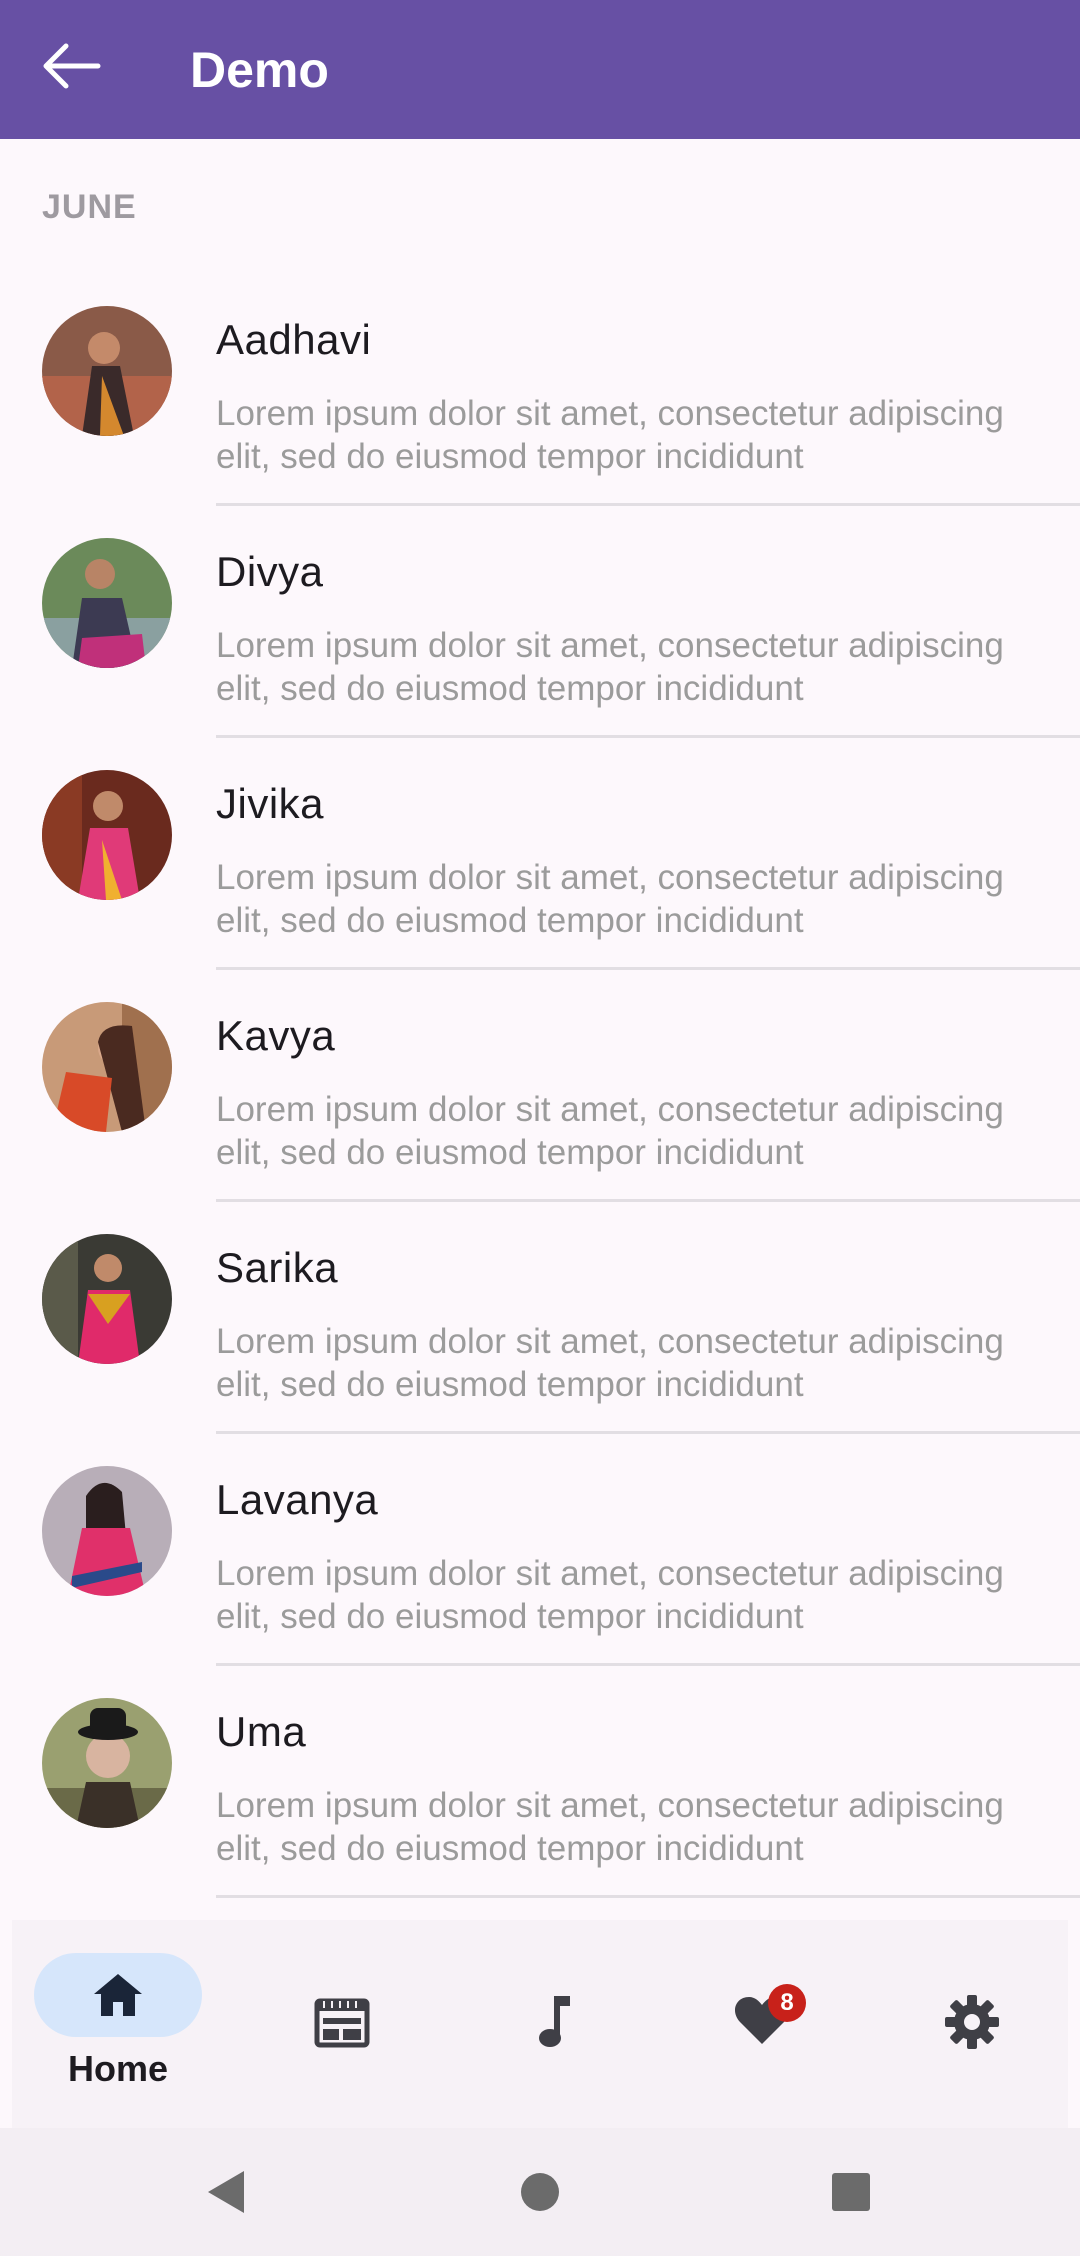 Image resolution: width=1080 pixels, height=2256 pixels. I want to click on nav-item-home: Home, so click(118, 2024).